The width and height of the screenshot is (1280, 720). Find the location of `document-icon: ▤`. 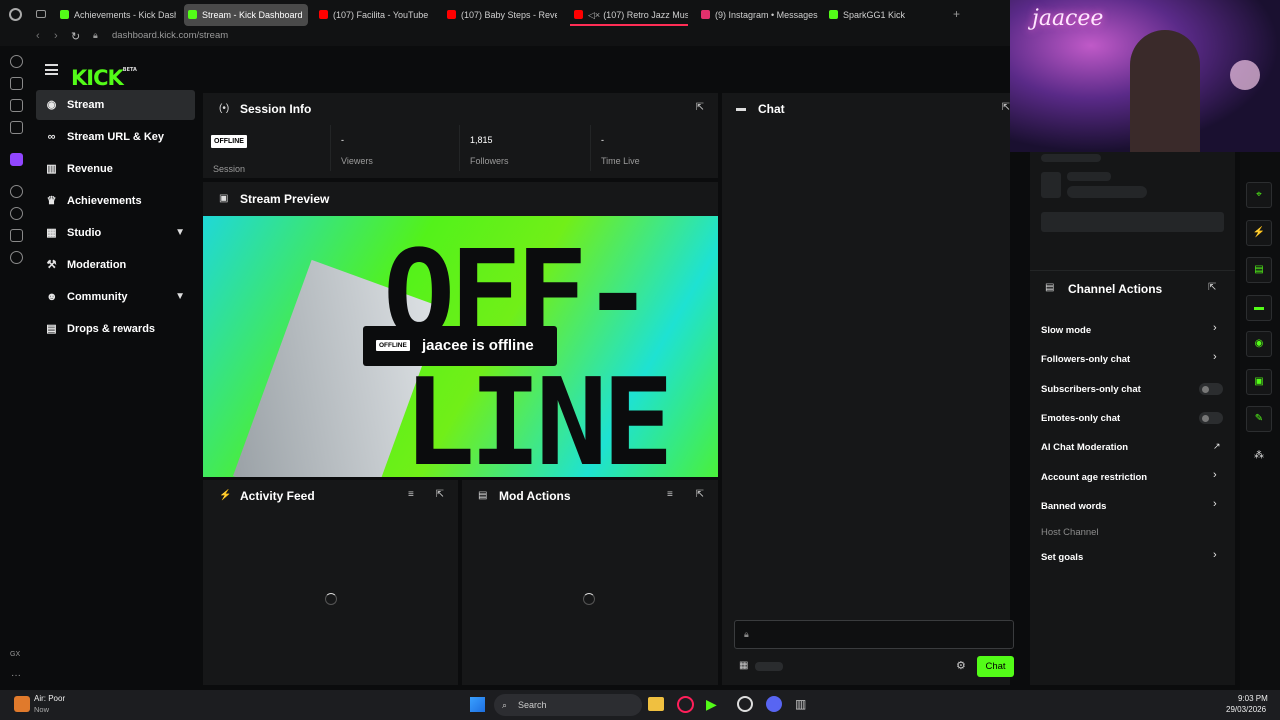

document-icon: ▤ is located at coordinates (1259, 270).